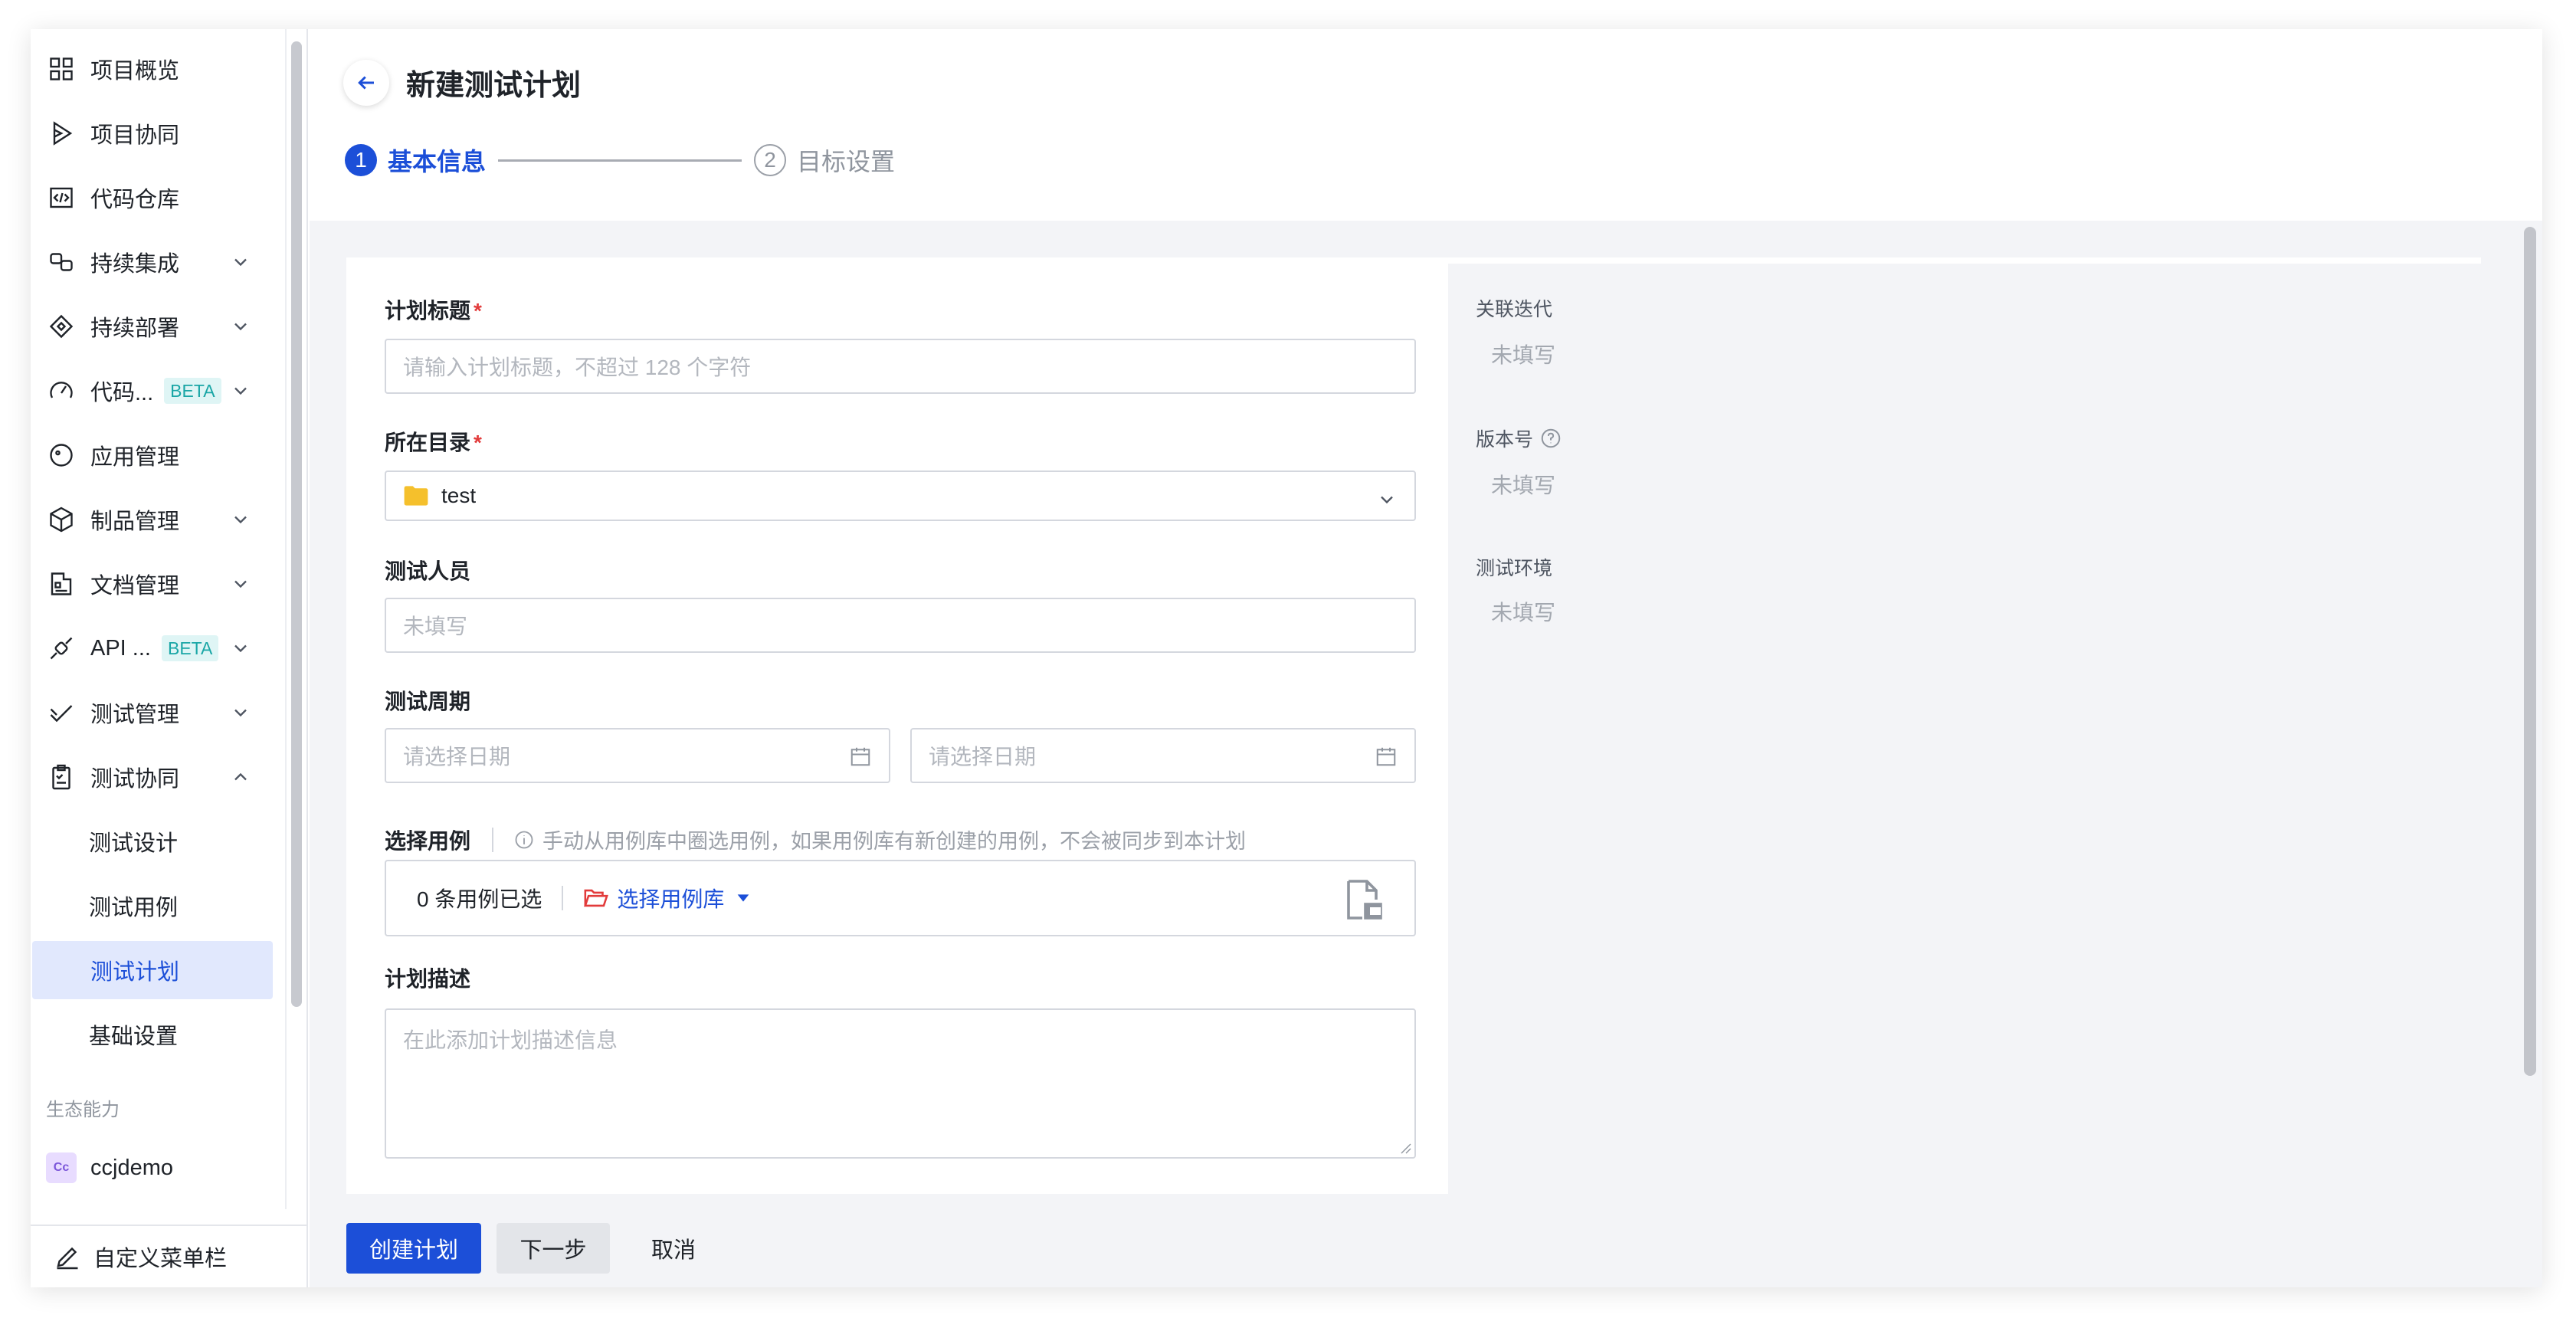 This screenshot has width=2576, height=1318. Describe the element at coordinates (510, 1040) in the screenshot. I see `description-placeholder: 在此添加计划描述信息` at that location.